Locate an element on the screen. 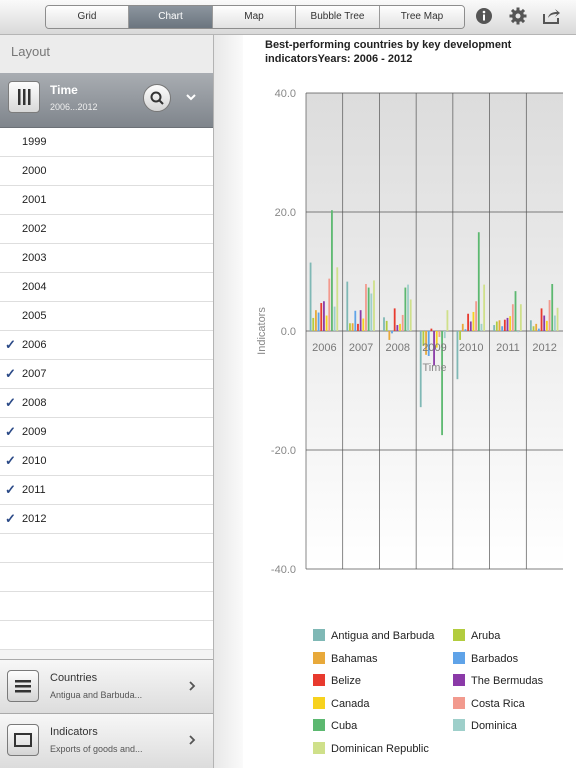  time-dimension-header: Time 2006...2012 is located at coordinates (106, 100).